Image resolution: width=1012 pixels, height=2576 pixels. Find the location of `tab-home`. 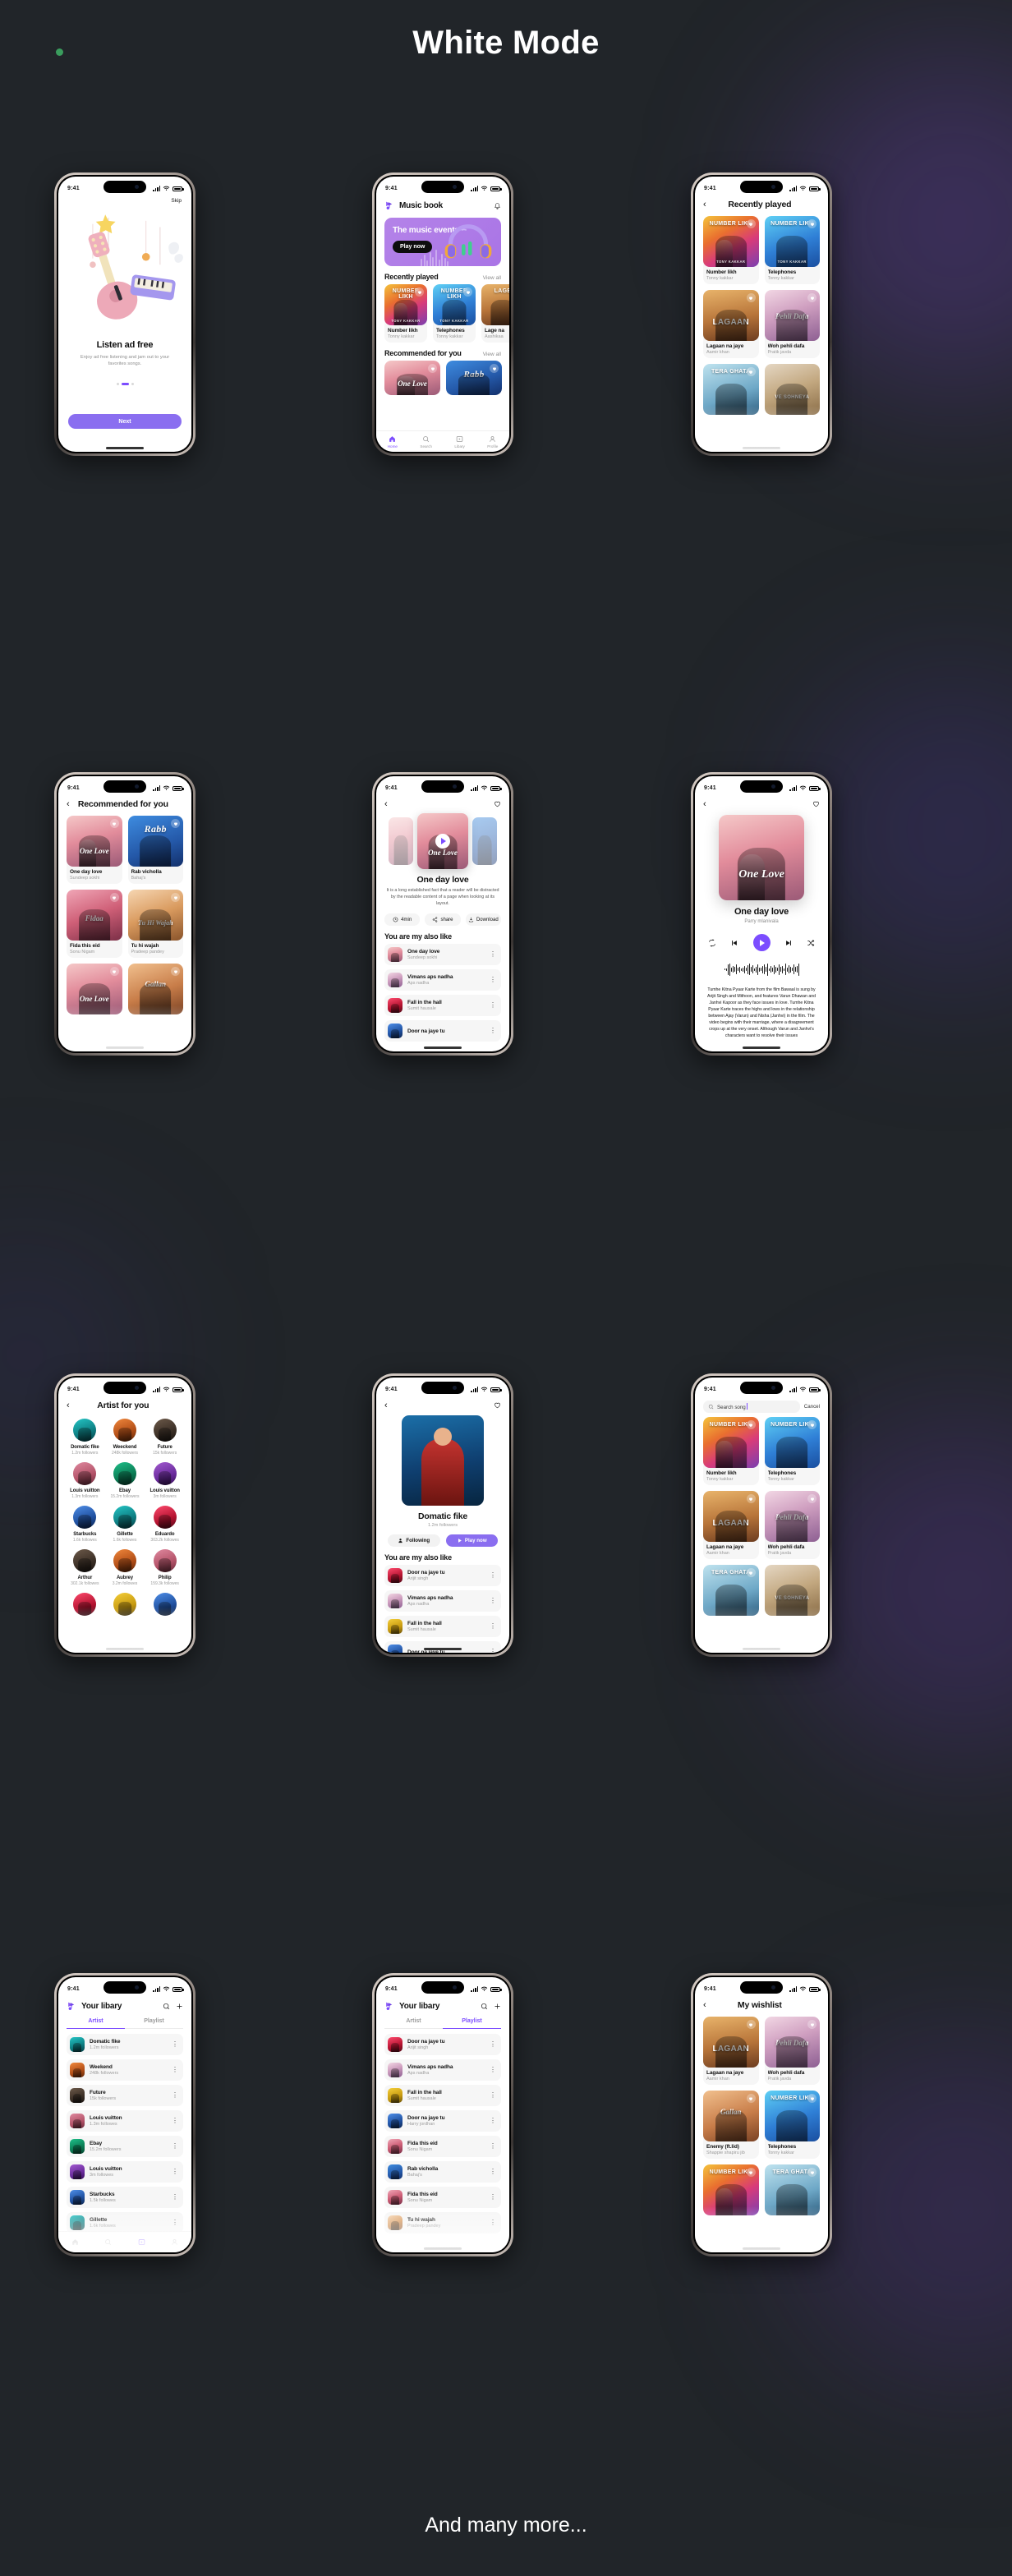

tab-home is located at coordinates (75, 2242).